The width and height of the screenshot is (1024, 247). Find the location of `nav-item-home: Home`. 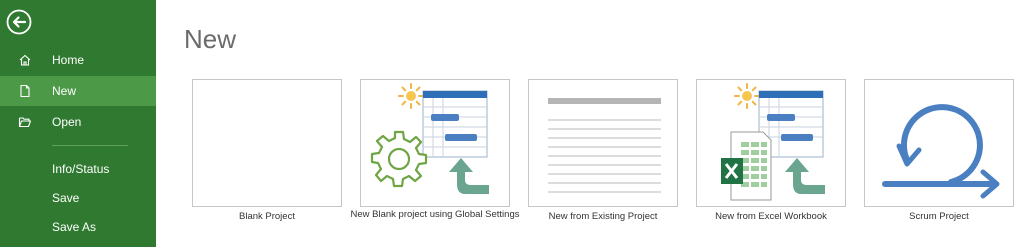

nav-item-home: Home is located at coordinates (78, 60).